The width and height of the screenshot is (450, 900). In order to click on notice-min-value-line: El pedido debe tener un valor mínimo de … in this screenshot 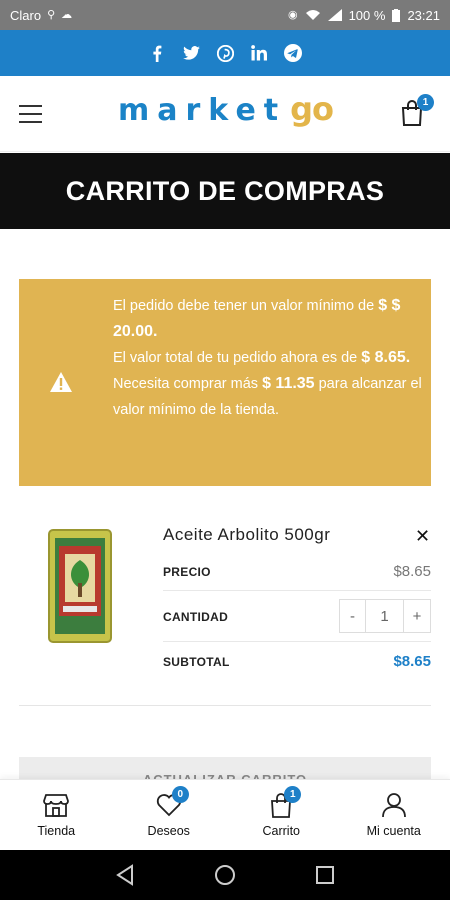, I will do `click(257, 318)`.